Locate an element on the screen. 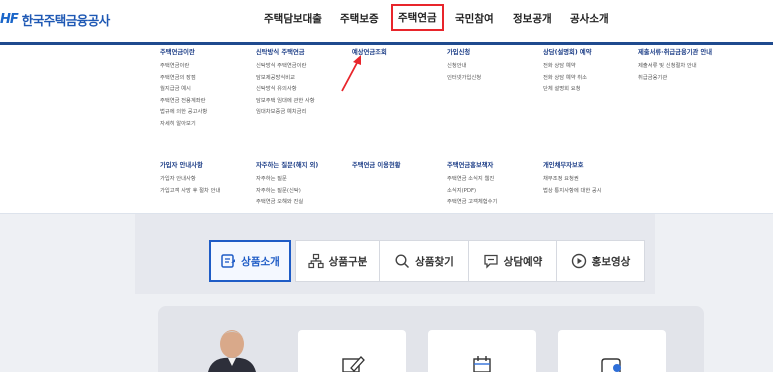 The image size is (773, 372). gnb-item-participation: 국민참여 is located at coordinates (474, 18).